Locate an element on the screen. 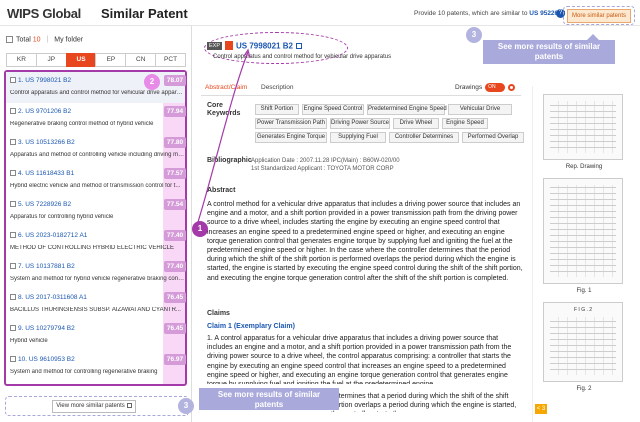 The height and width of the screenshot is (422, 640). callout-3-badge-bottom: 3 is located at coordinates (186, 406).